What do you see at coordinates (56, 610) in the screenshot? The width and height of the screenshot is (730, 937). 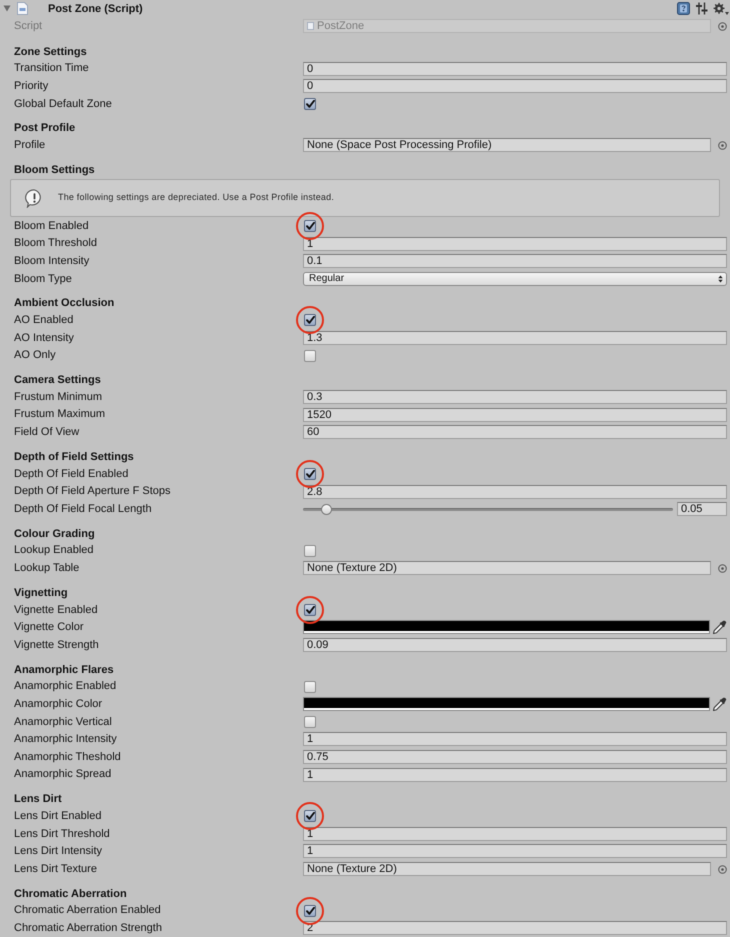 I see `field-label: Vignette Enabled` at bounding box center [56, 610].